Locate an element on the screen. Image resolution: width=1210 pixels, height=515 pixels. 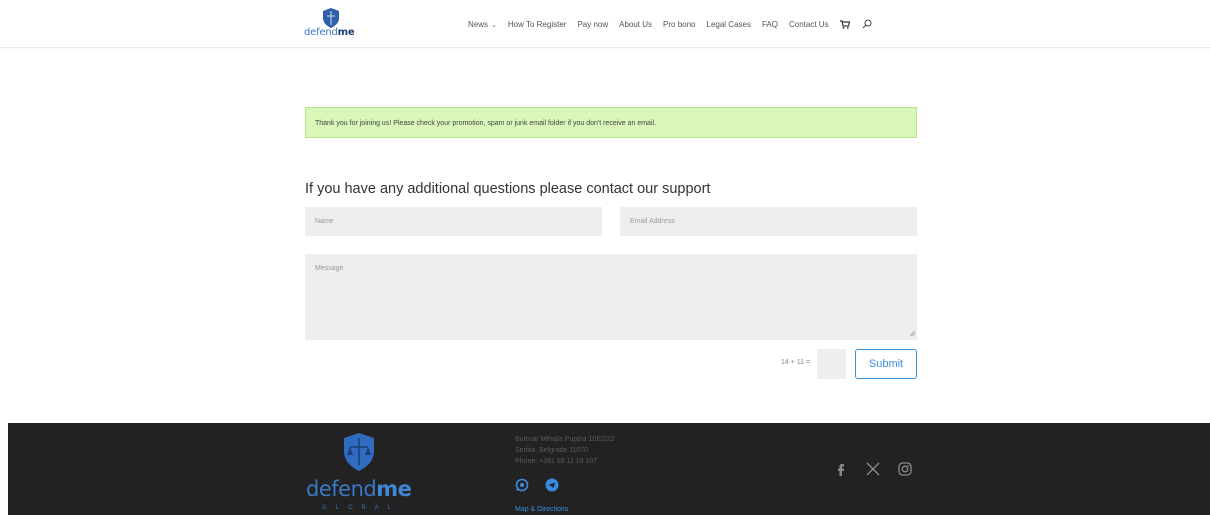
logo-wordmark: defendme is located at coordinates (329, 32).